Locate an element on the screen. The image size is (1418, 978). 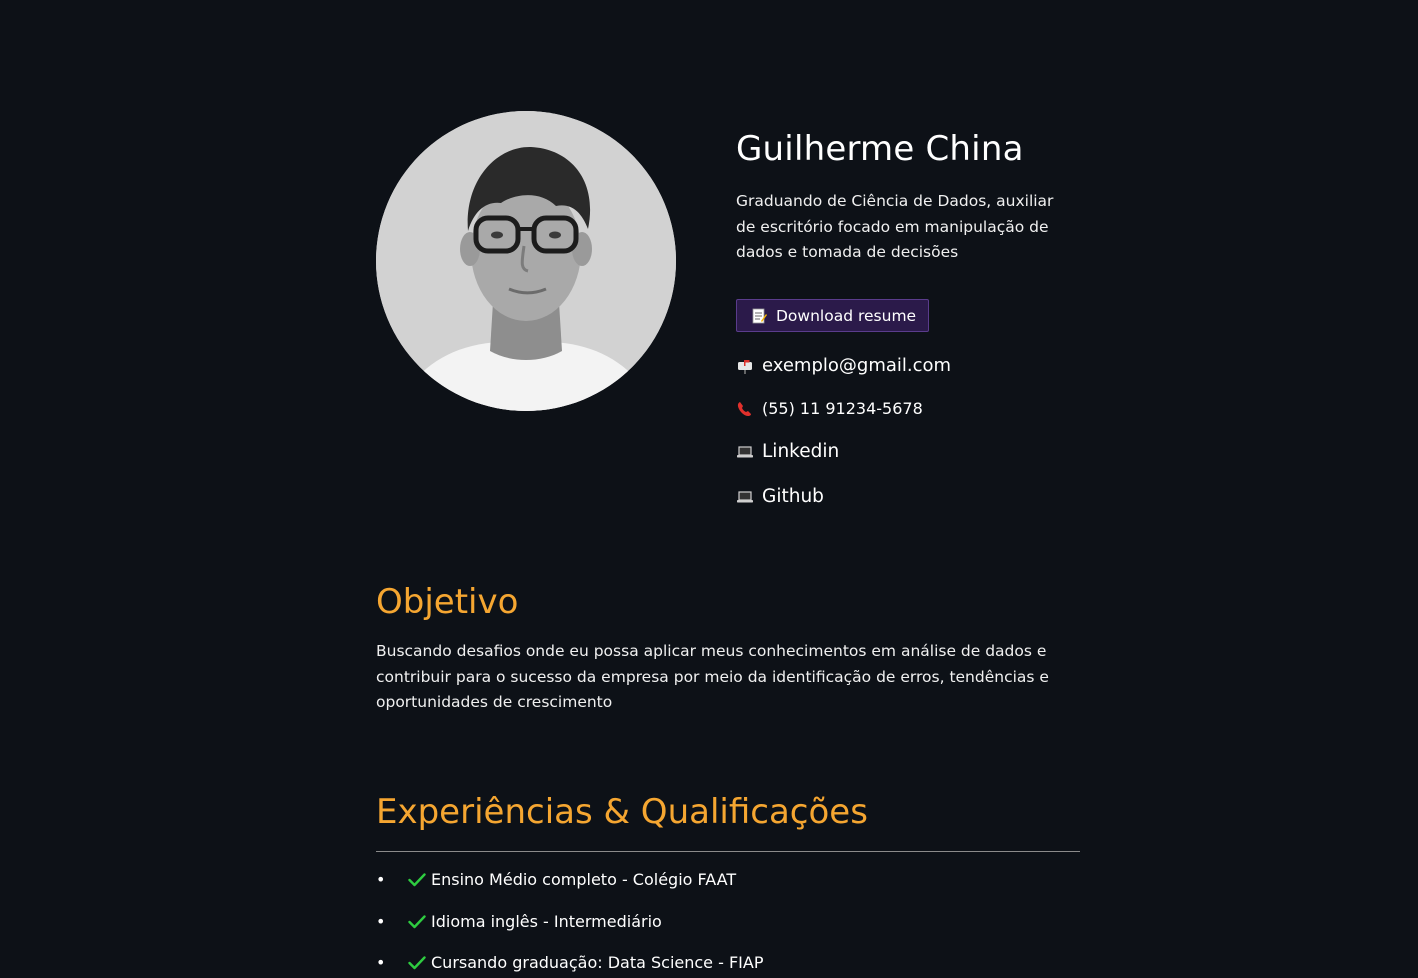
download-resume-button: Download resume is located at coordinates (833, 315).